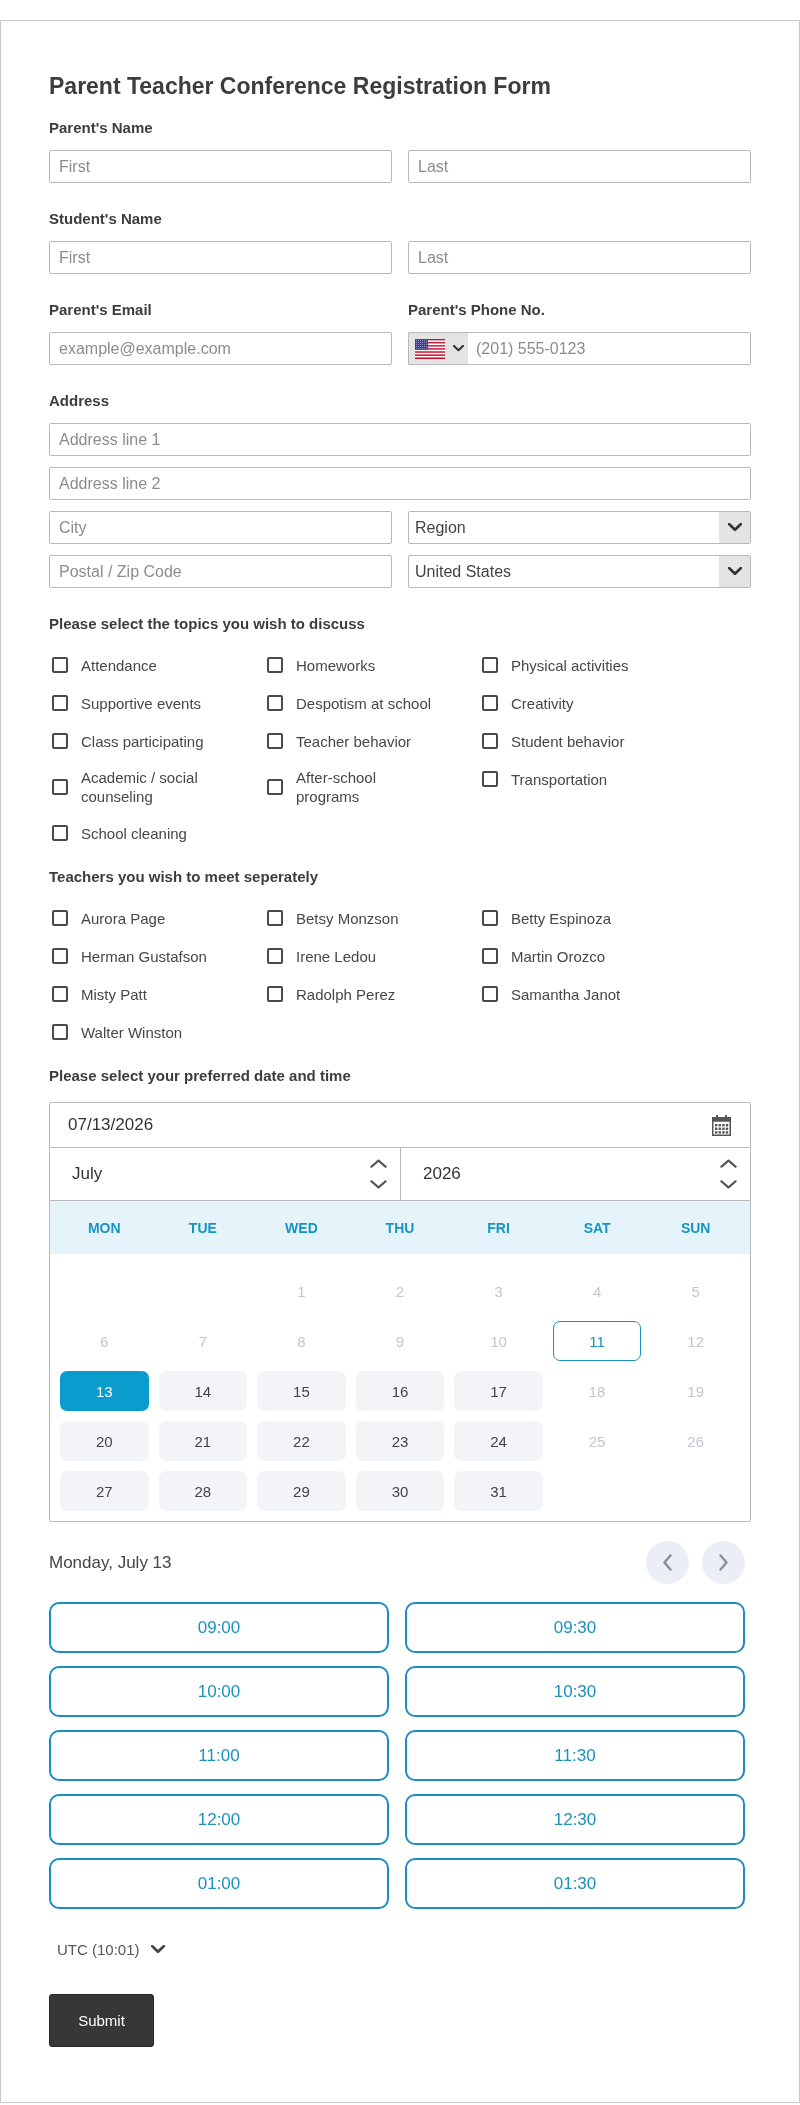 The width and height of the screenshot is (800, 2105). I want to click on calendar-day: 15, so click(301, 1391).